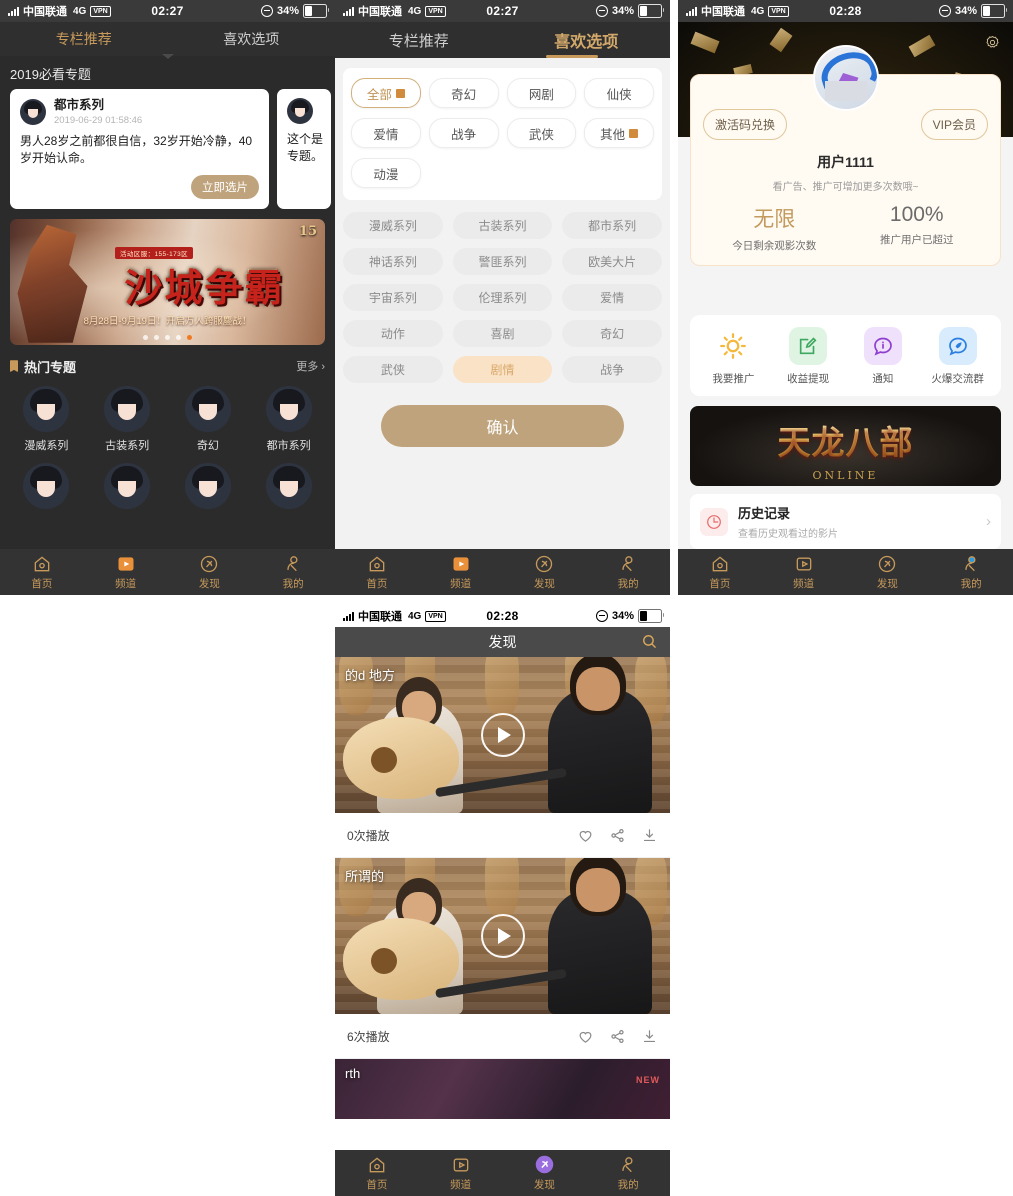 This screenshot has width=1013, height=1196. Describe the element at coordinates (502, 426) in the screenshot. I see `confirm-button: 确认` at that location.